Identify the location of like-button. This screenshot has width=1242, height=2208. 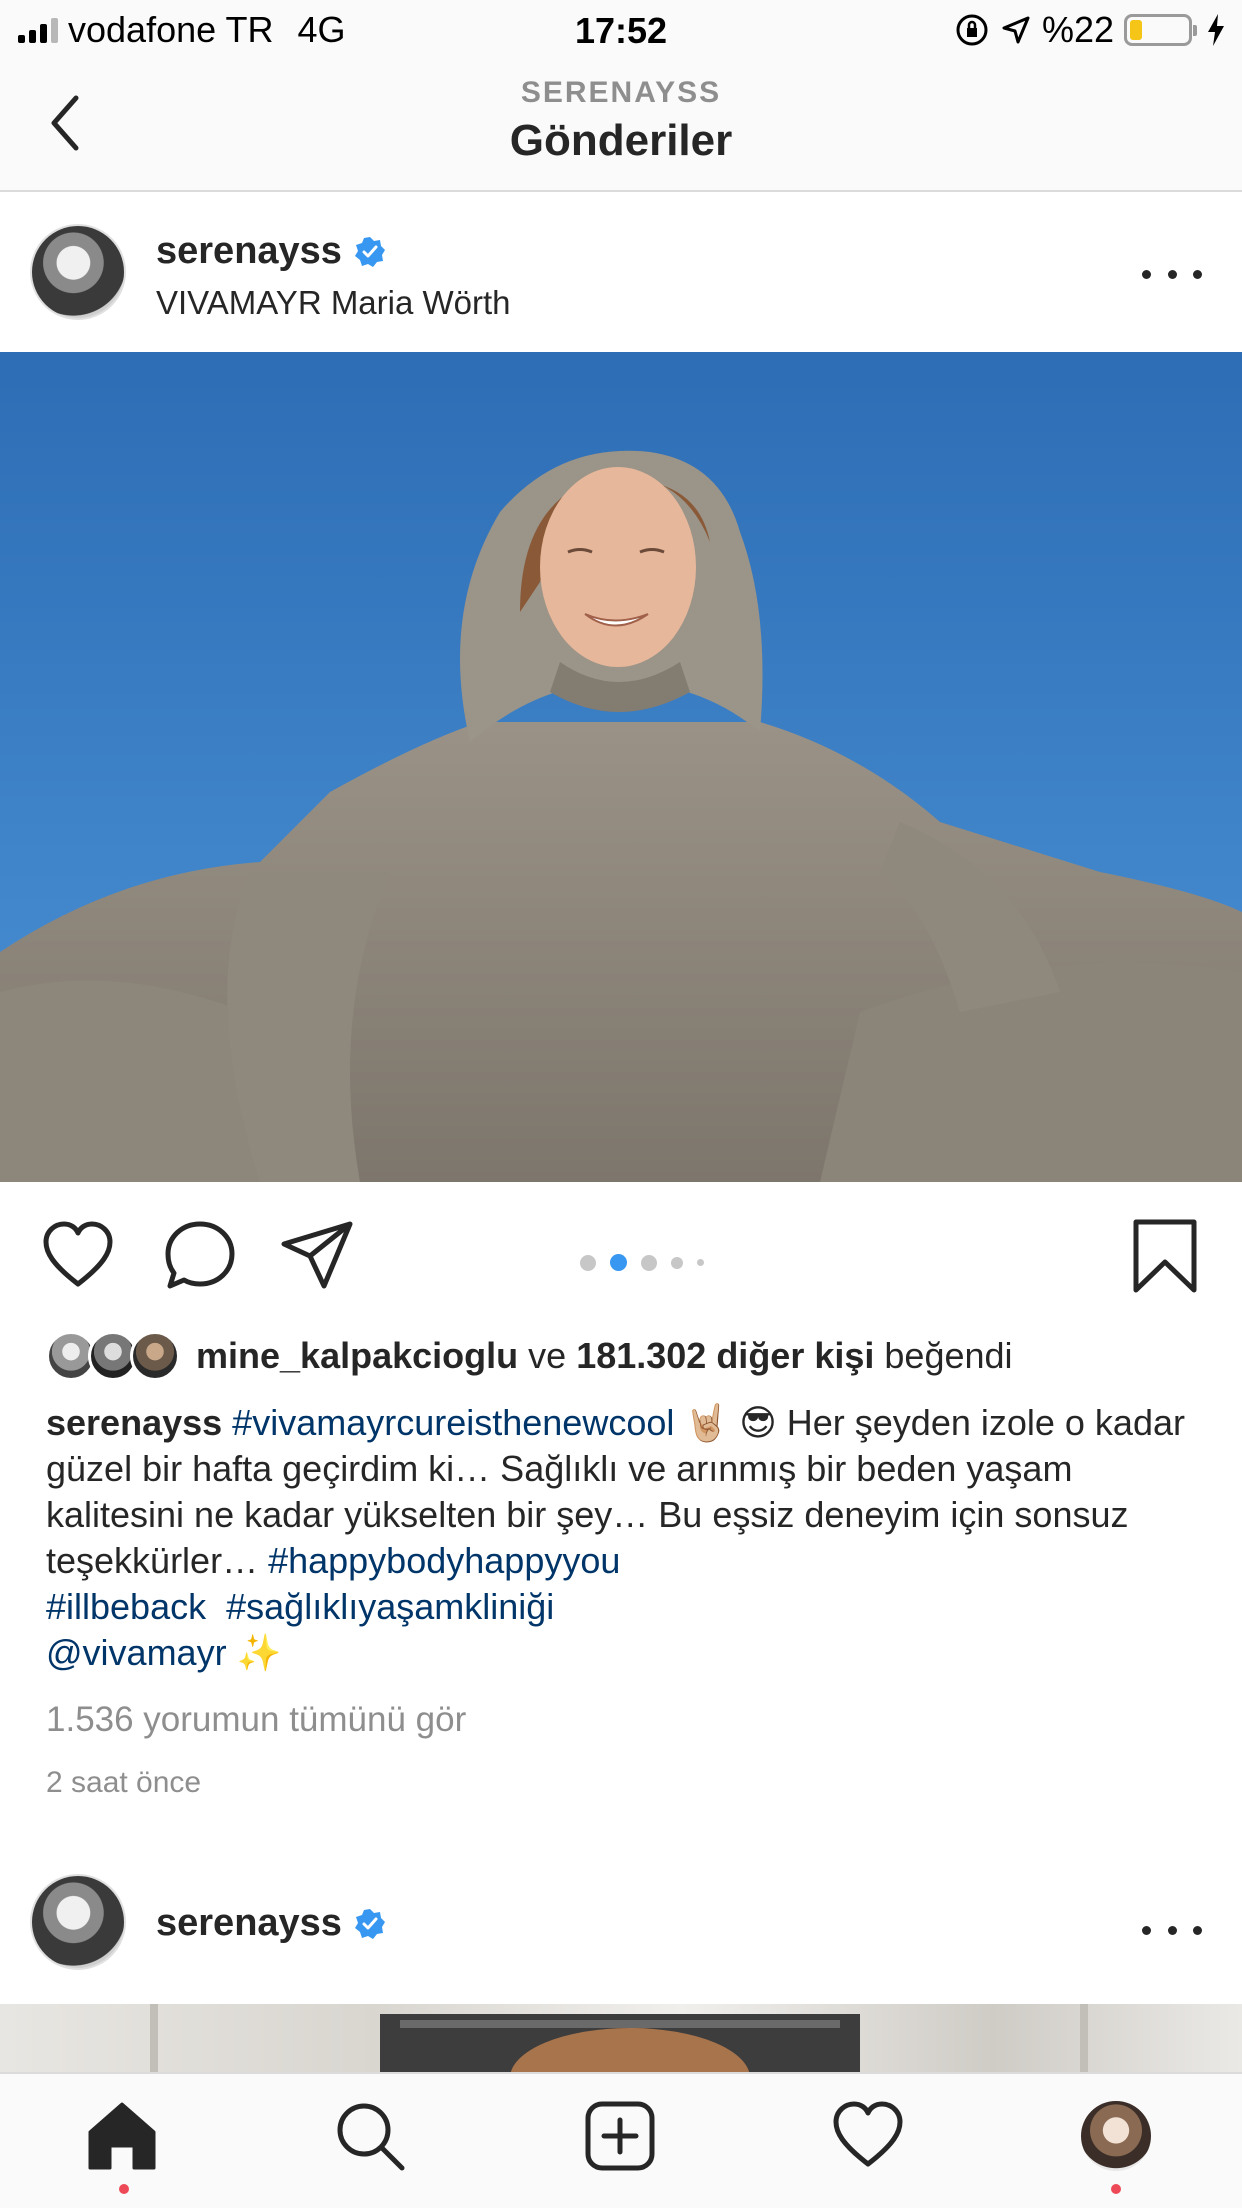
(78, 1258).